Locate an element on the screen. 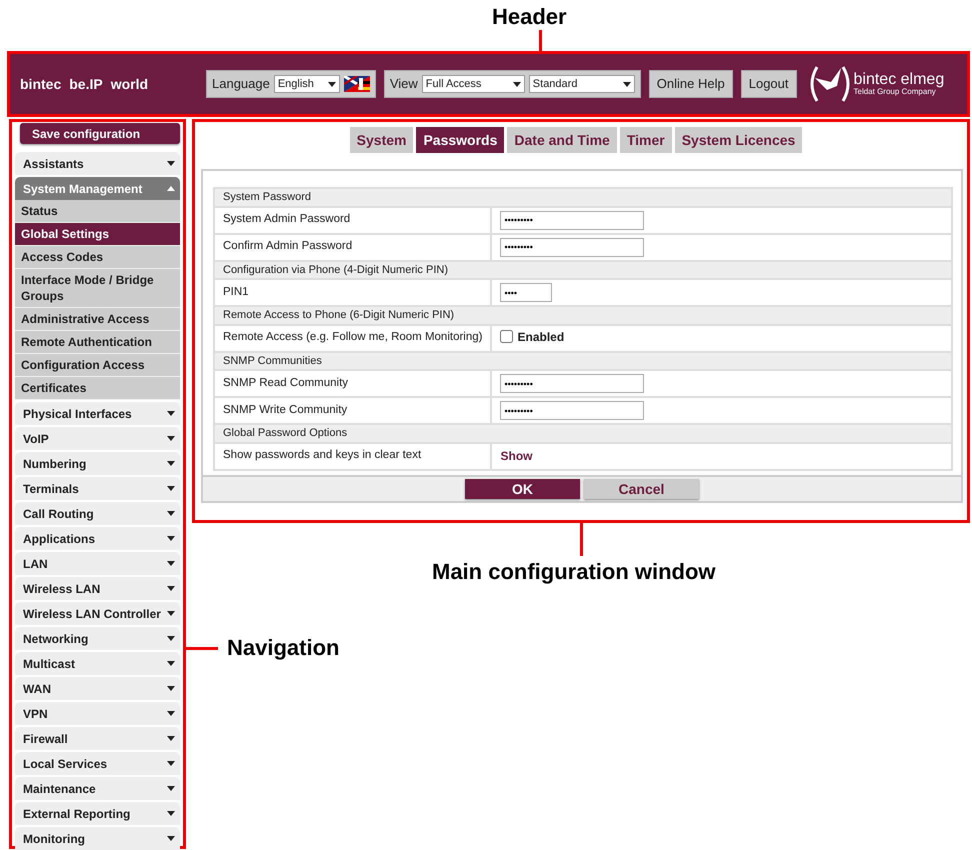 Image resolution: width=972 pixels, height=850 pixels. flag-icon is located at coordinates (357, 84).